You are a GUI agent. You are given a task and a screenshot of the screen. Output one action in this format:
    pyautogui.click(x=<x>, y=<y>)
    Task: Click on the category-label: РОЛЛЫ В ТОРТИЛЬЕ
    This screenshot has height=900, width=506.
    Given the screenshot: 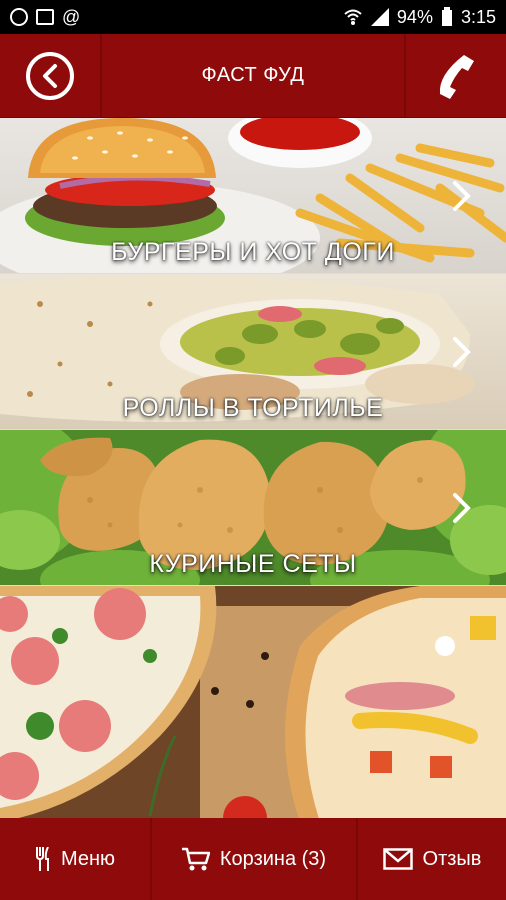 What is the action you would take?
    pyautogui.click(x=253, y=408)
    